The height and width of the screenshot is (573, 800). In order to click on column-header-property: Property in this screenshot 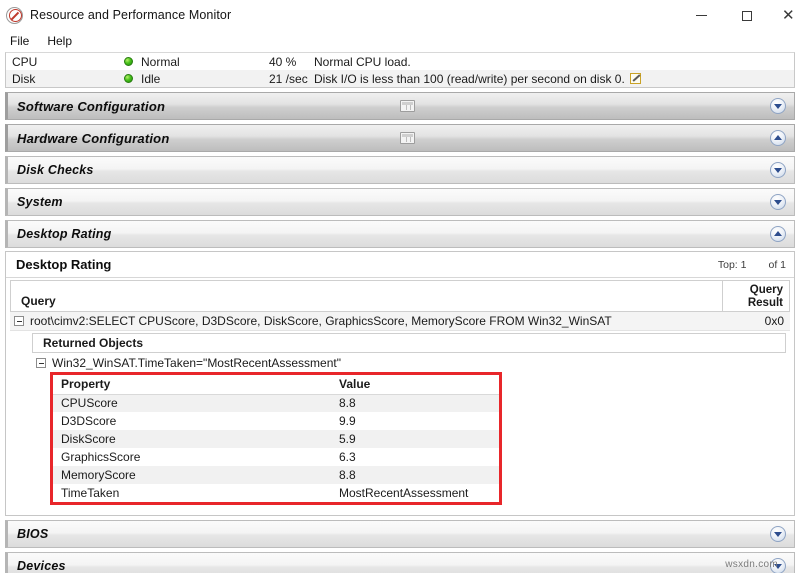, I will do `click(192, 385)`.